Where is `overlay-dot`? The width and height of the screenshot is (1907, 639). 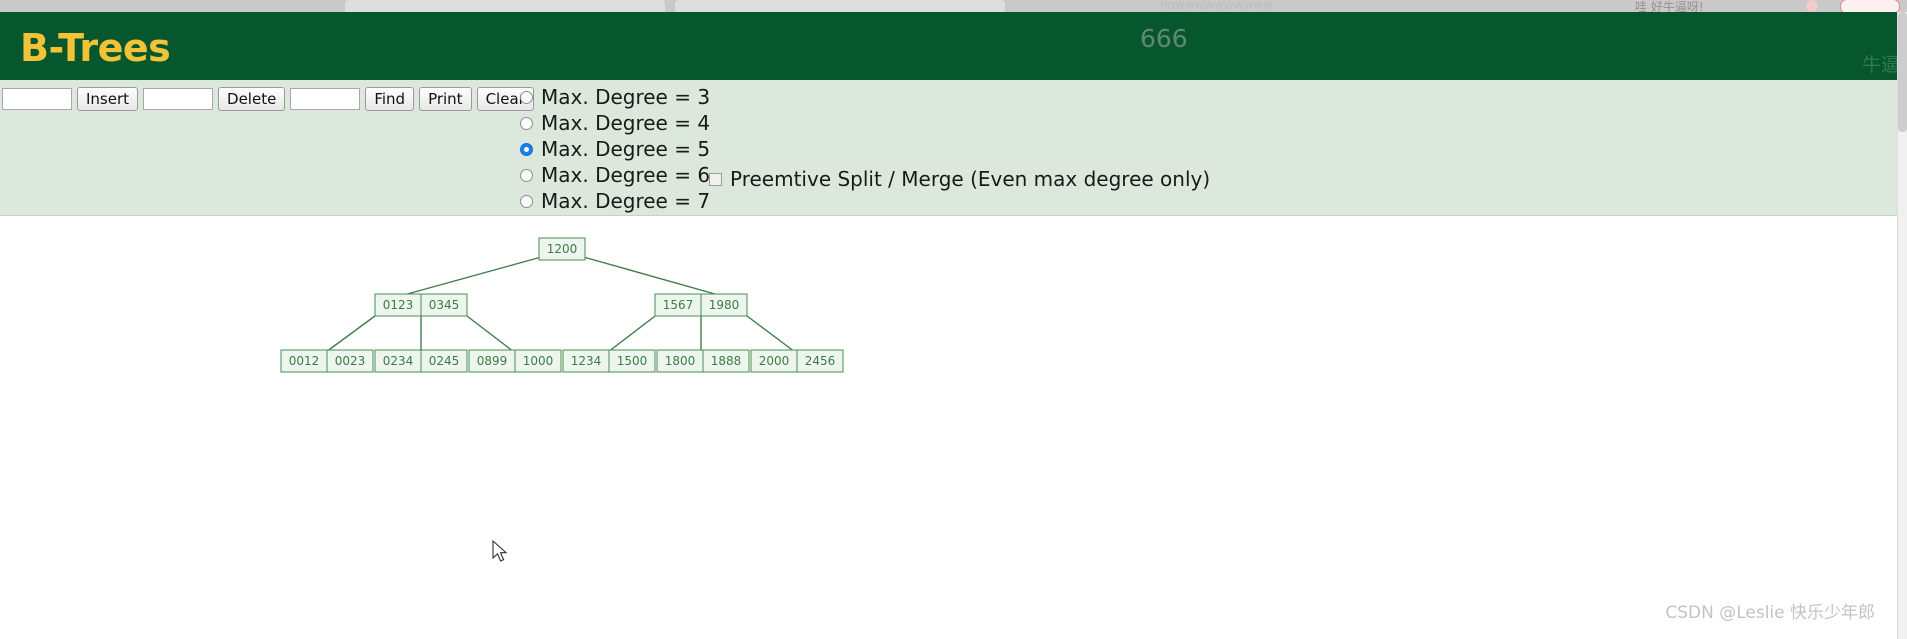
overlay-dot is located at coordinates (1812, 6).